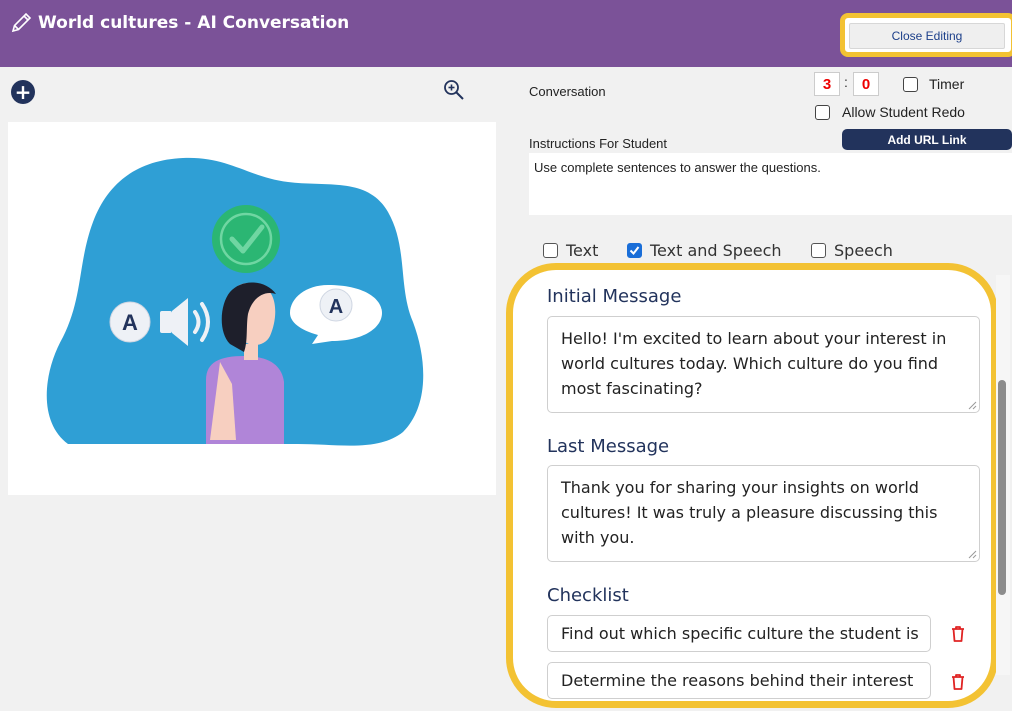 This screenshot has height=711, width=1012. What do you see at coordinates (827, 84) in the screenshot?
I see `timer-minutes-input: 3` at bounding box center [827, 84].